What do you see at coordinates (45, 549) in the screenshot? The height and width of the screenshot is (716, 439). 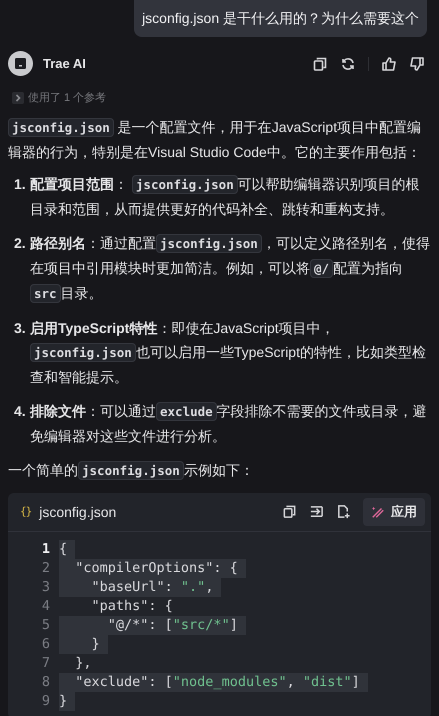 I see `line-number: 1` at bounding box center [45, 549].